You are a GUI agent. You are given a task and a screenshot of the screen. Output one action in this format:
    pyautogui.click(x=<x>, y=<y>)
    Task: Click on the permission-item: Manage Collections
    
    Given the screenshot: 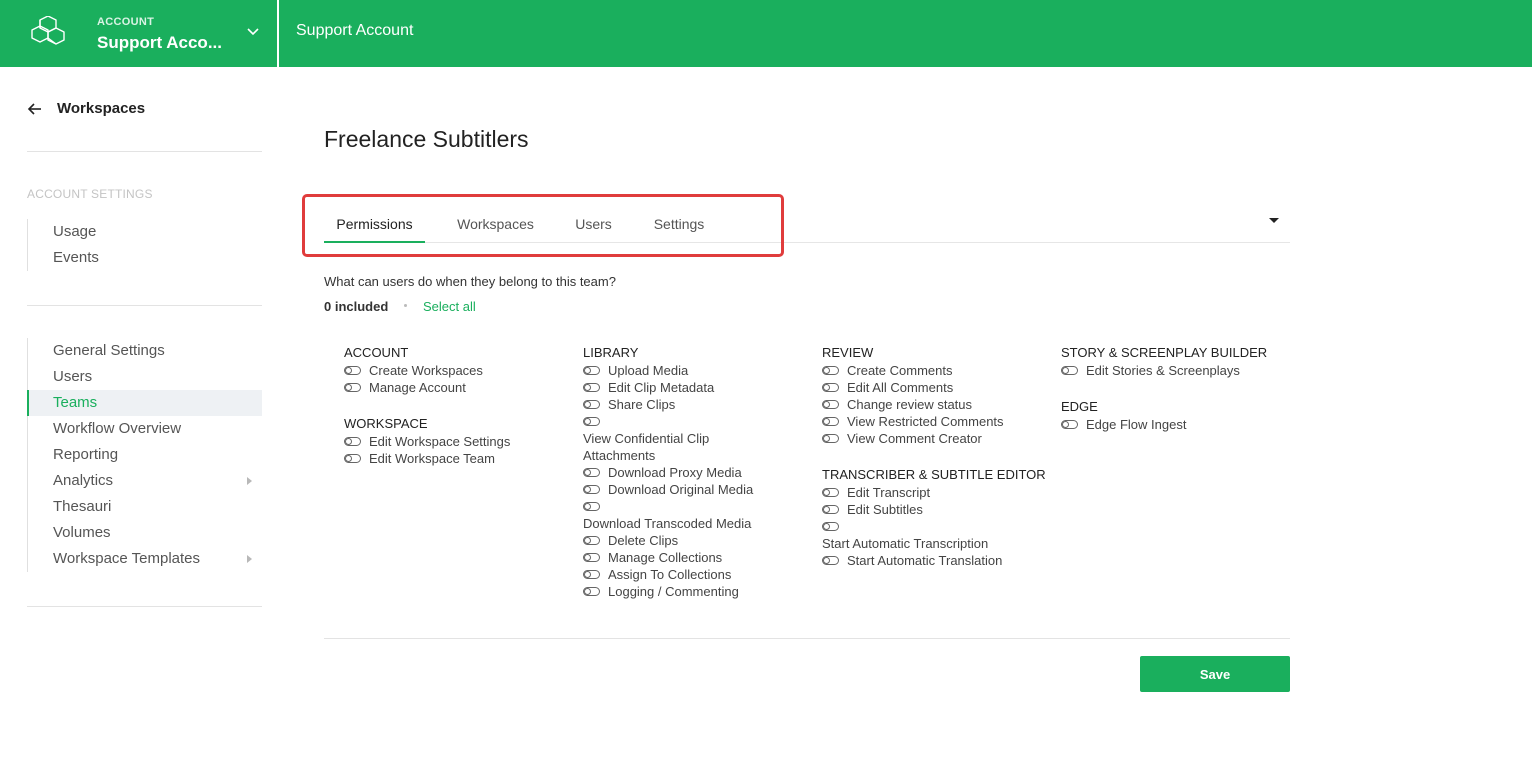 What is the action you would take?
    pyautogui.click(x=695, y=557)
    